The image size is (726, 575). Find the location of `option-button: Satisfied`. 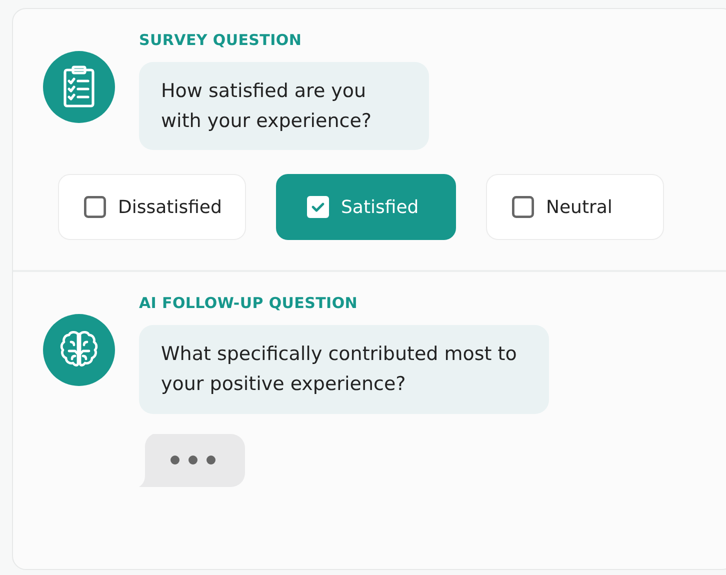

option-button: Satisfied is located at coordinates (366, 207).